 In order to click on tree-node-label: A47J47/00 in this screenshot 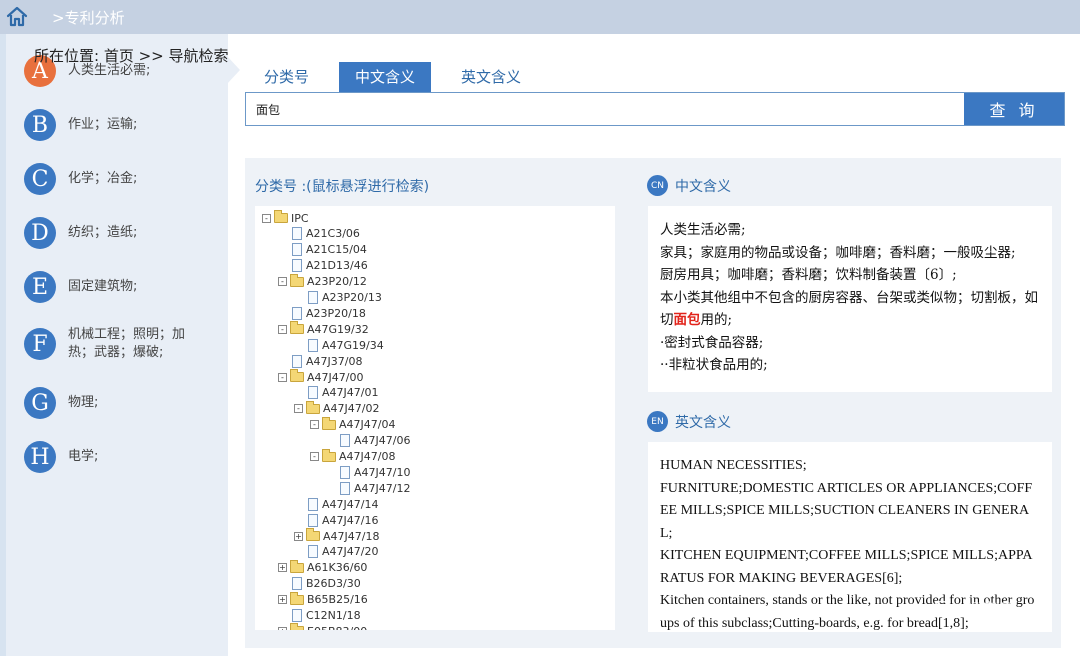, I will do `click(335, 377)`.